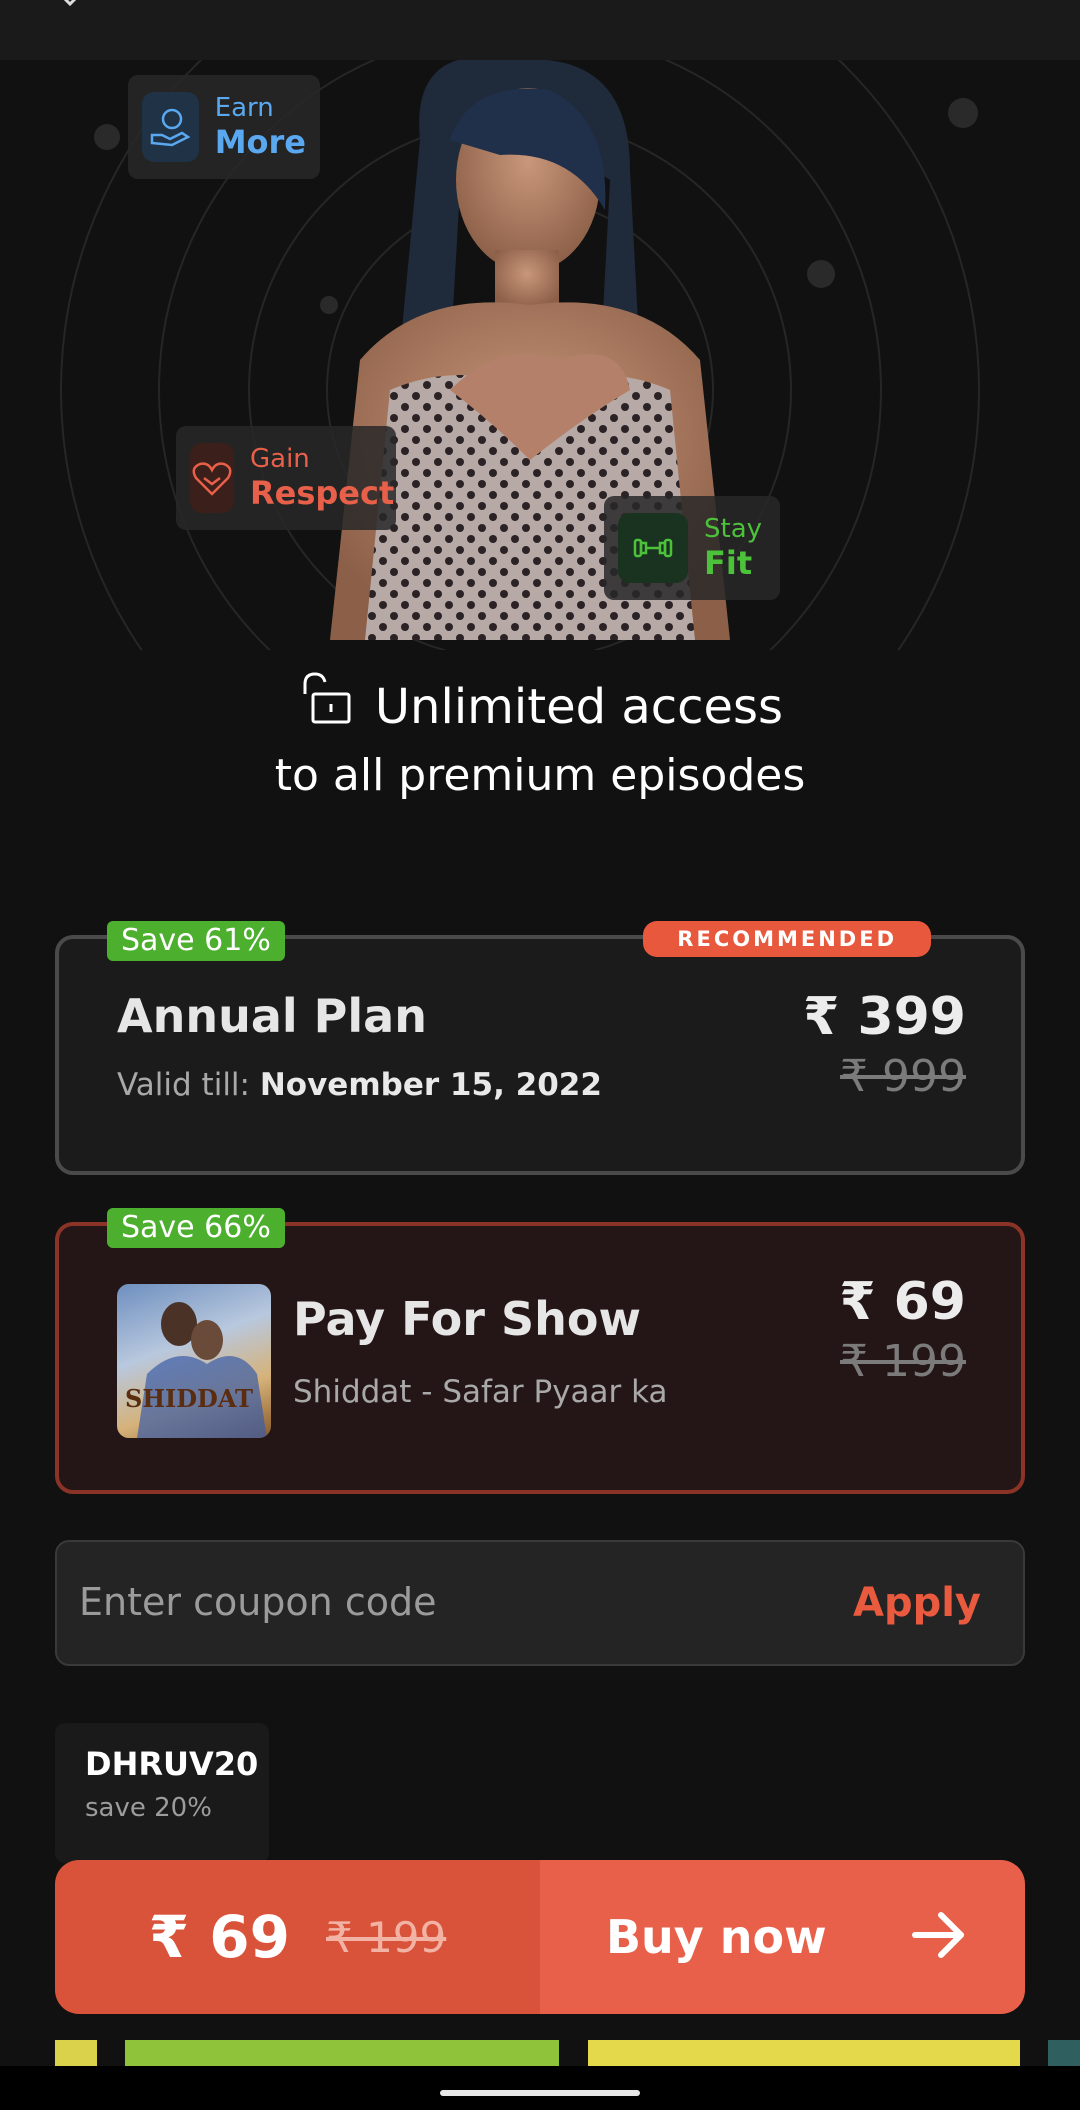 This screenshot has width=1080, height=2110. I want to click on chip-value: More, so click(260, 142).